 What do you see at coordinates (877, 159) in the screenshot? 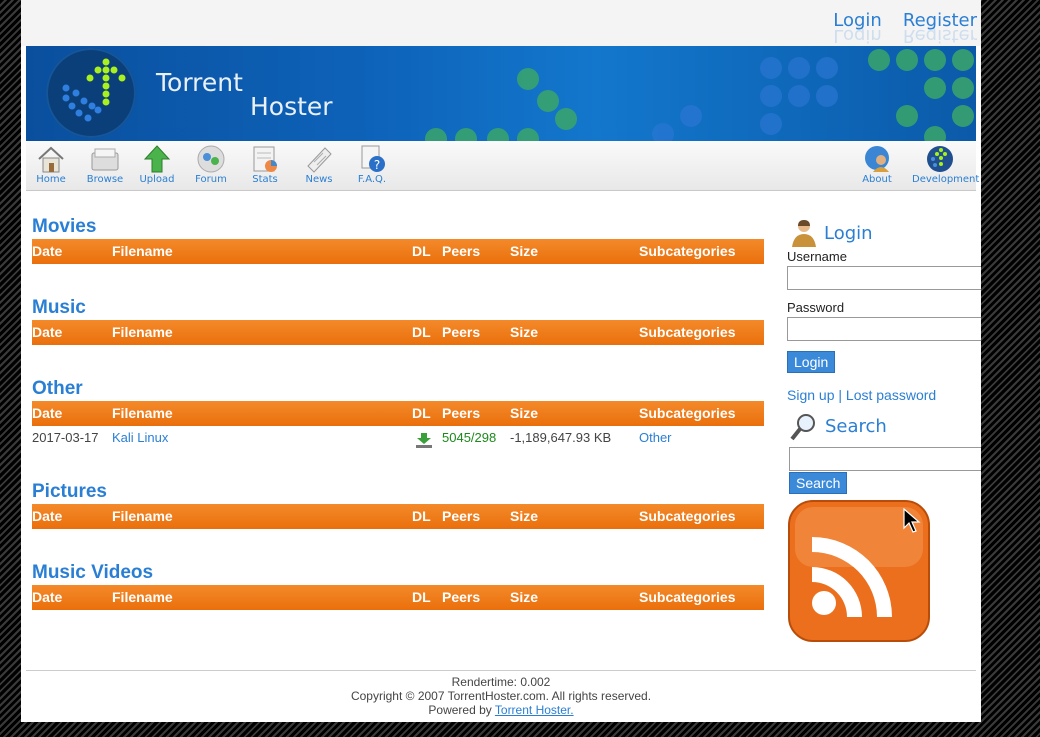
I see `about-icon` at bounding box center [877, 159].